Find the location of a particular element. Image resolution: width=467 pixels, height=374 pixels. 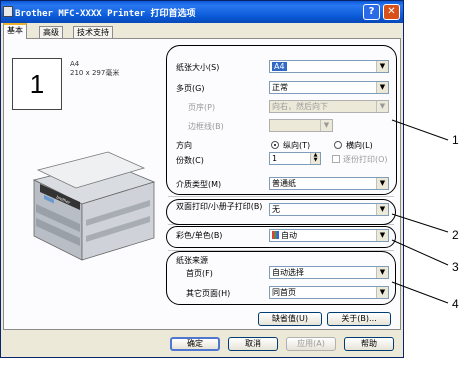

callout-4: 4 is located at coordinates (455, 304).